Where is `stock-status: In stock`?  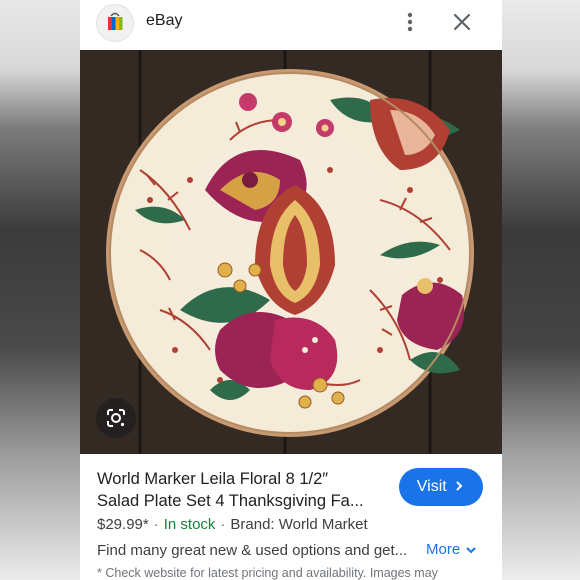 stock-status: In stock is located at coordinates (189, 524).